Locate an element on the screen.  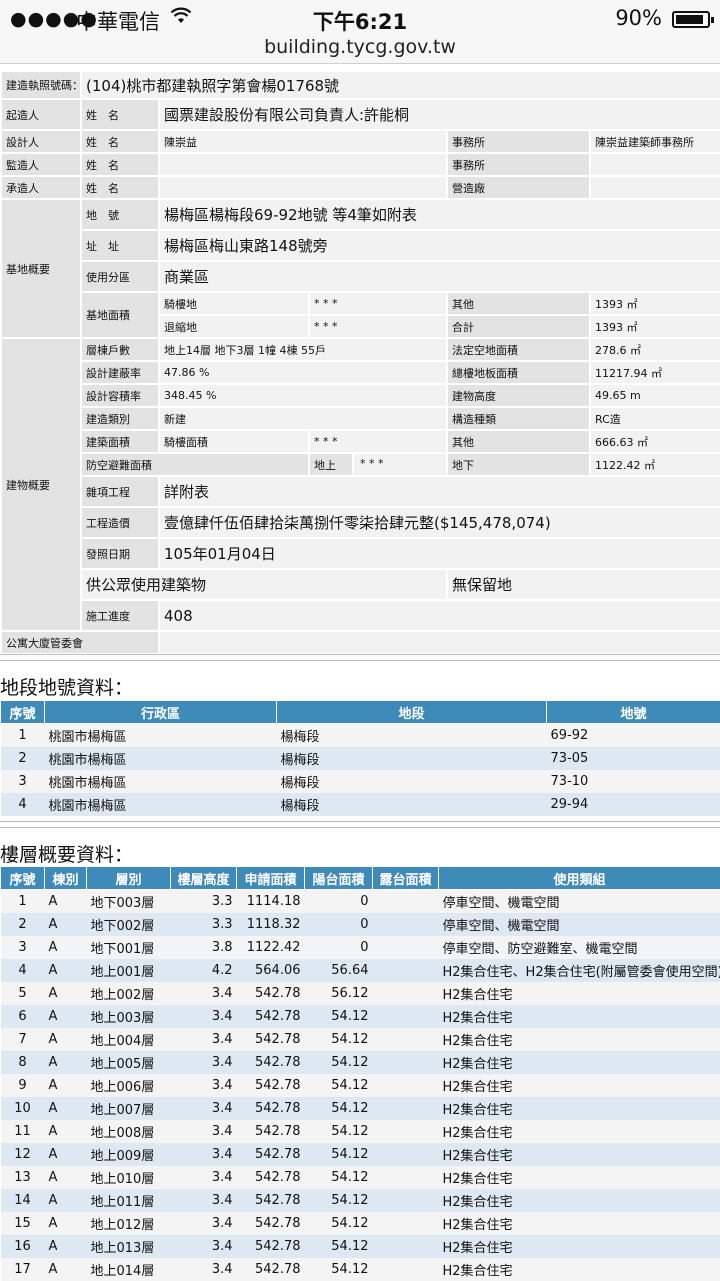
builder-label: 起造人 is located at coordinates (41, 114).